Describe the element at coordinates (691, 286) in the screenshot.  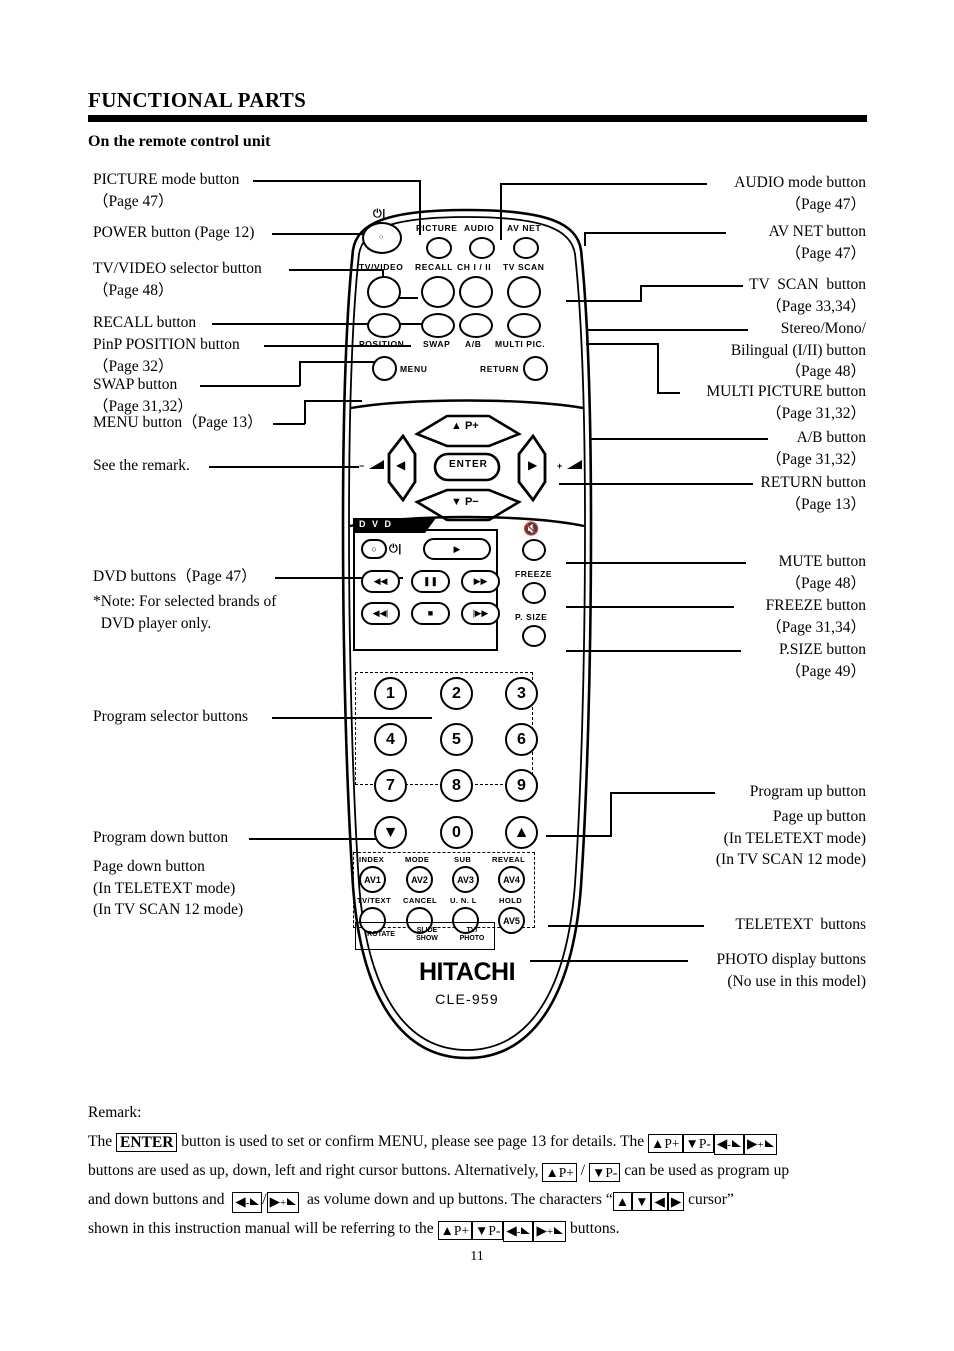
I see `leader-tv-scan` at that location.